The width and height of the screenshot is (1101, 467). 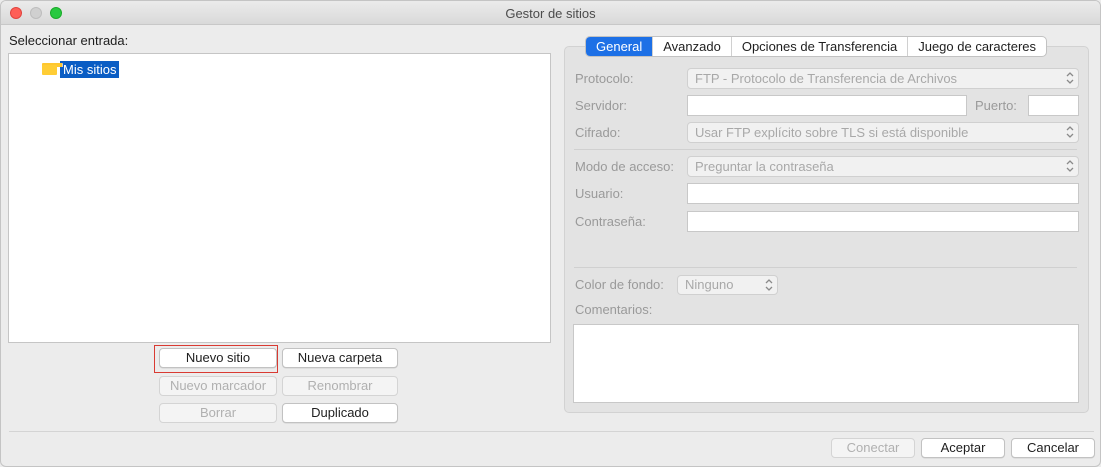 I want to click on folder-icon, so click(x=52, y=69).